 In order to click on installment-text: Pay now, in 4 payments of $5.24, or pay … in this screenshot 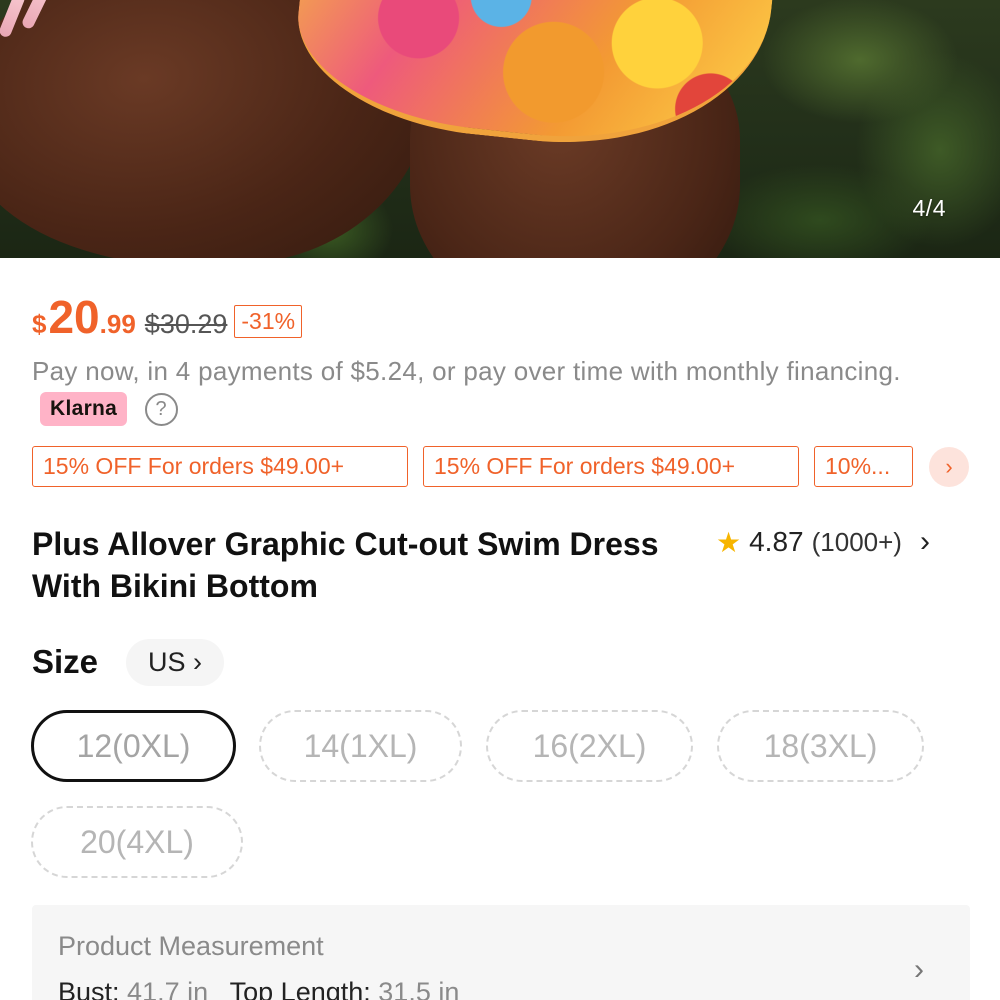, I will do `click(466, 371)`.